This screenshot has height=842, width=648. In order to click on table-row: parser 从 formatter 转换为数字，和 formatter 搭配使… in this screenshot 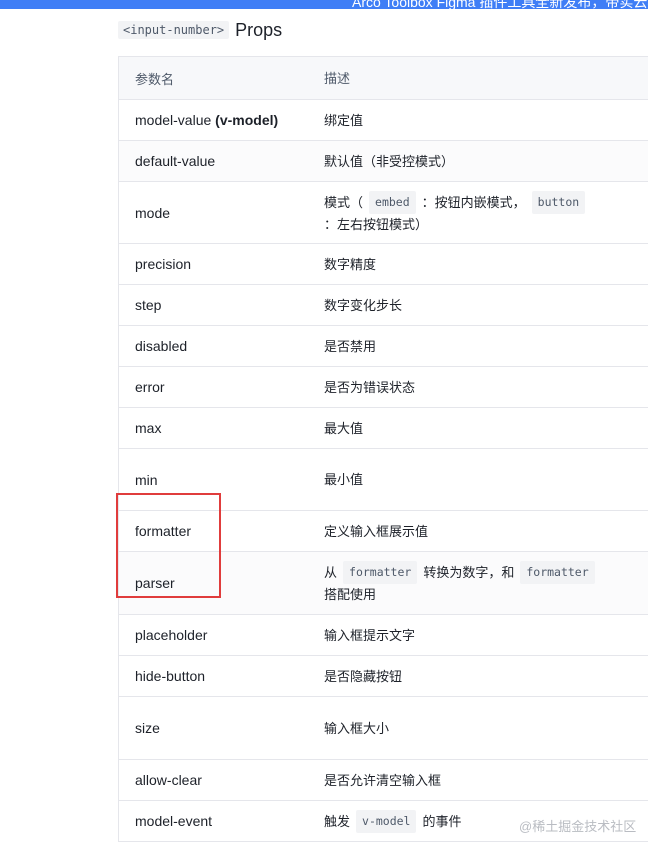, I will do `click(383, 583)`.